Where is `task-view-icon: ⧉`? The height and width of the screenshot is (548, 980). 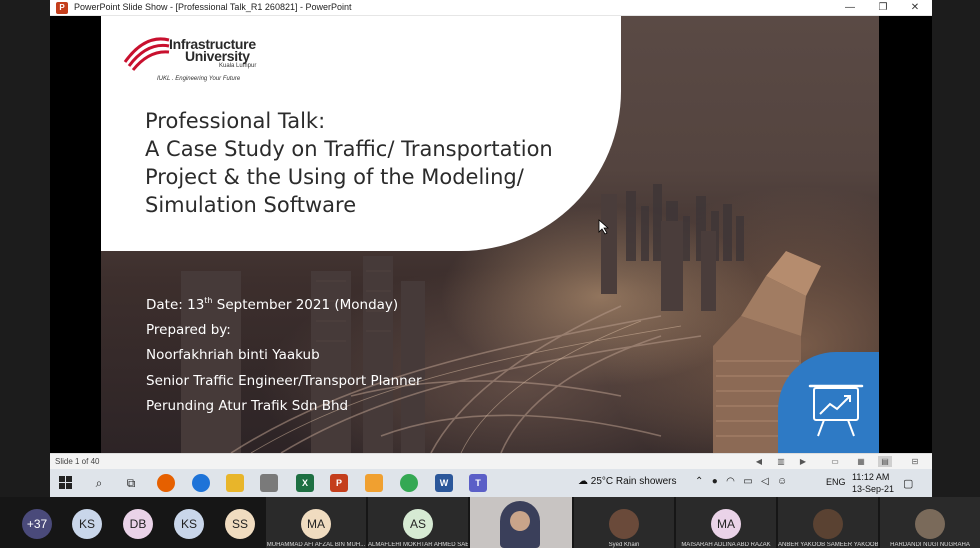 task-view-icon: ⧉ is located at coordinates (131, 483).